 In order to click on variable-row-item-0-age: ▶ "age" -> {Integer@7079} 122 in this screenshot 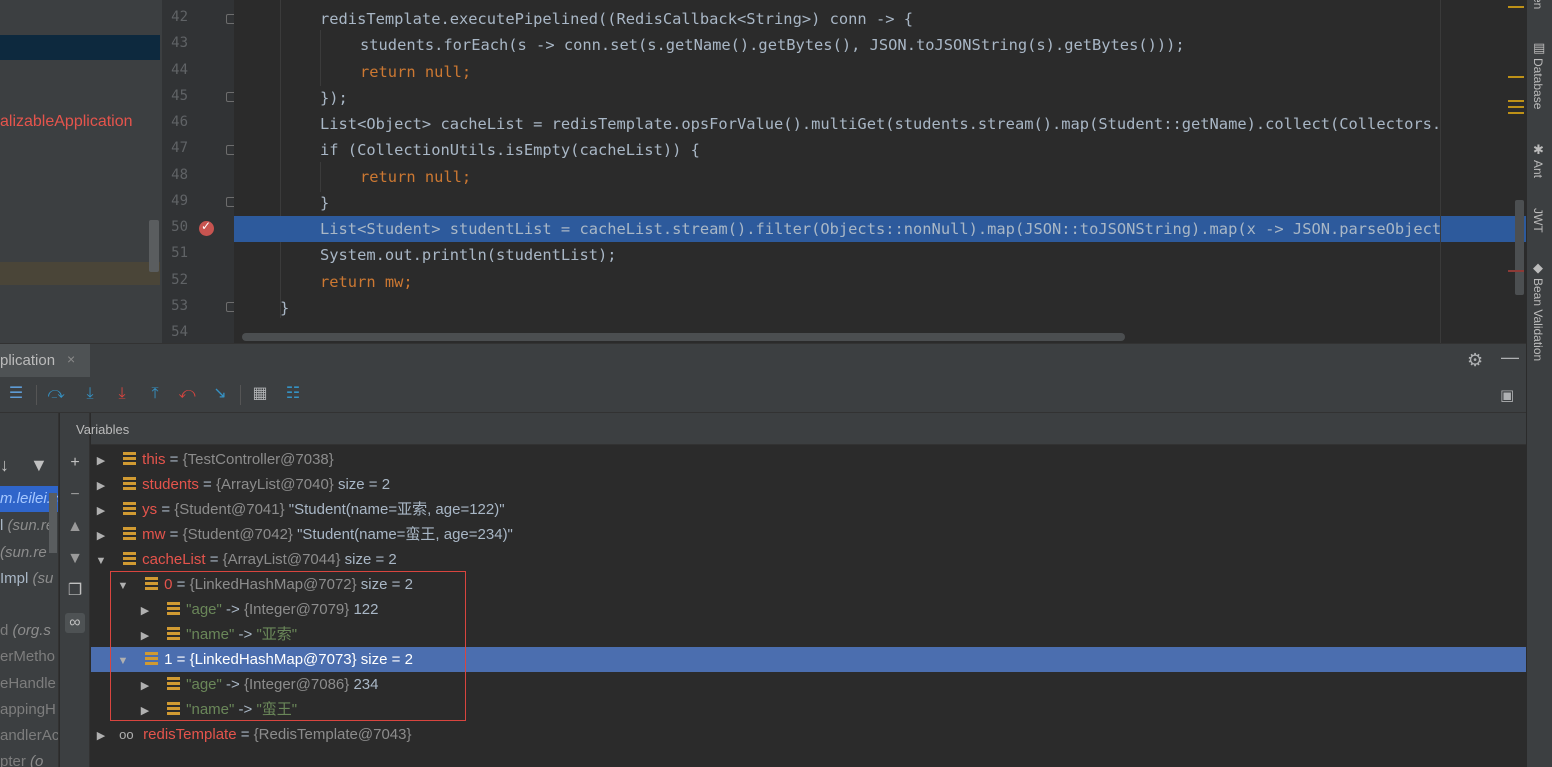, I will do `click(808, 609)`.